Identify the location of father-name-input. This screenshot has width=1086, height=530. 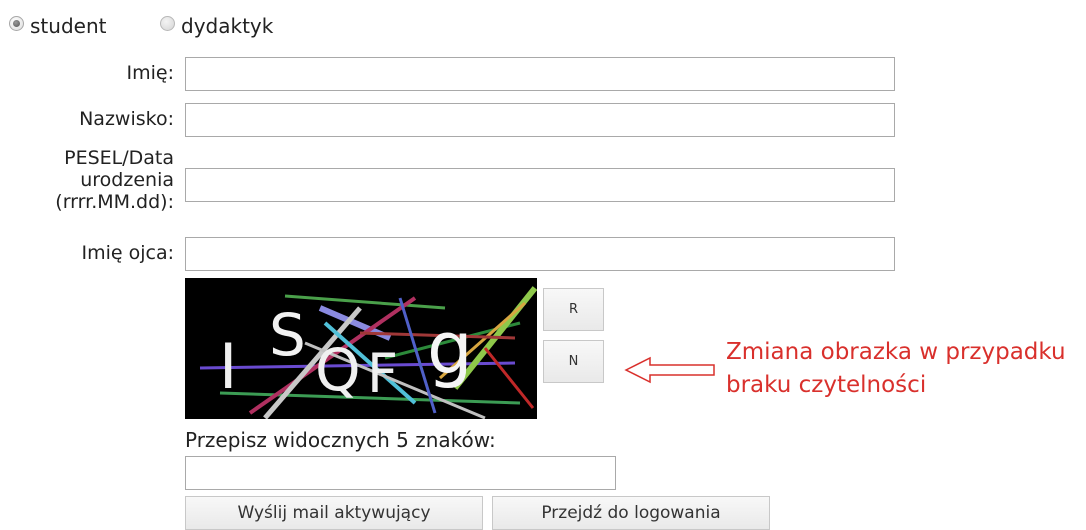
(540, 254).